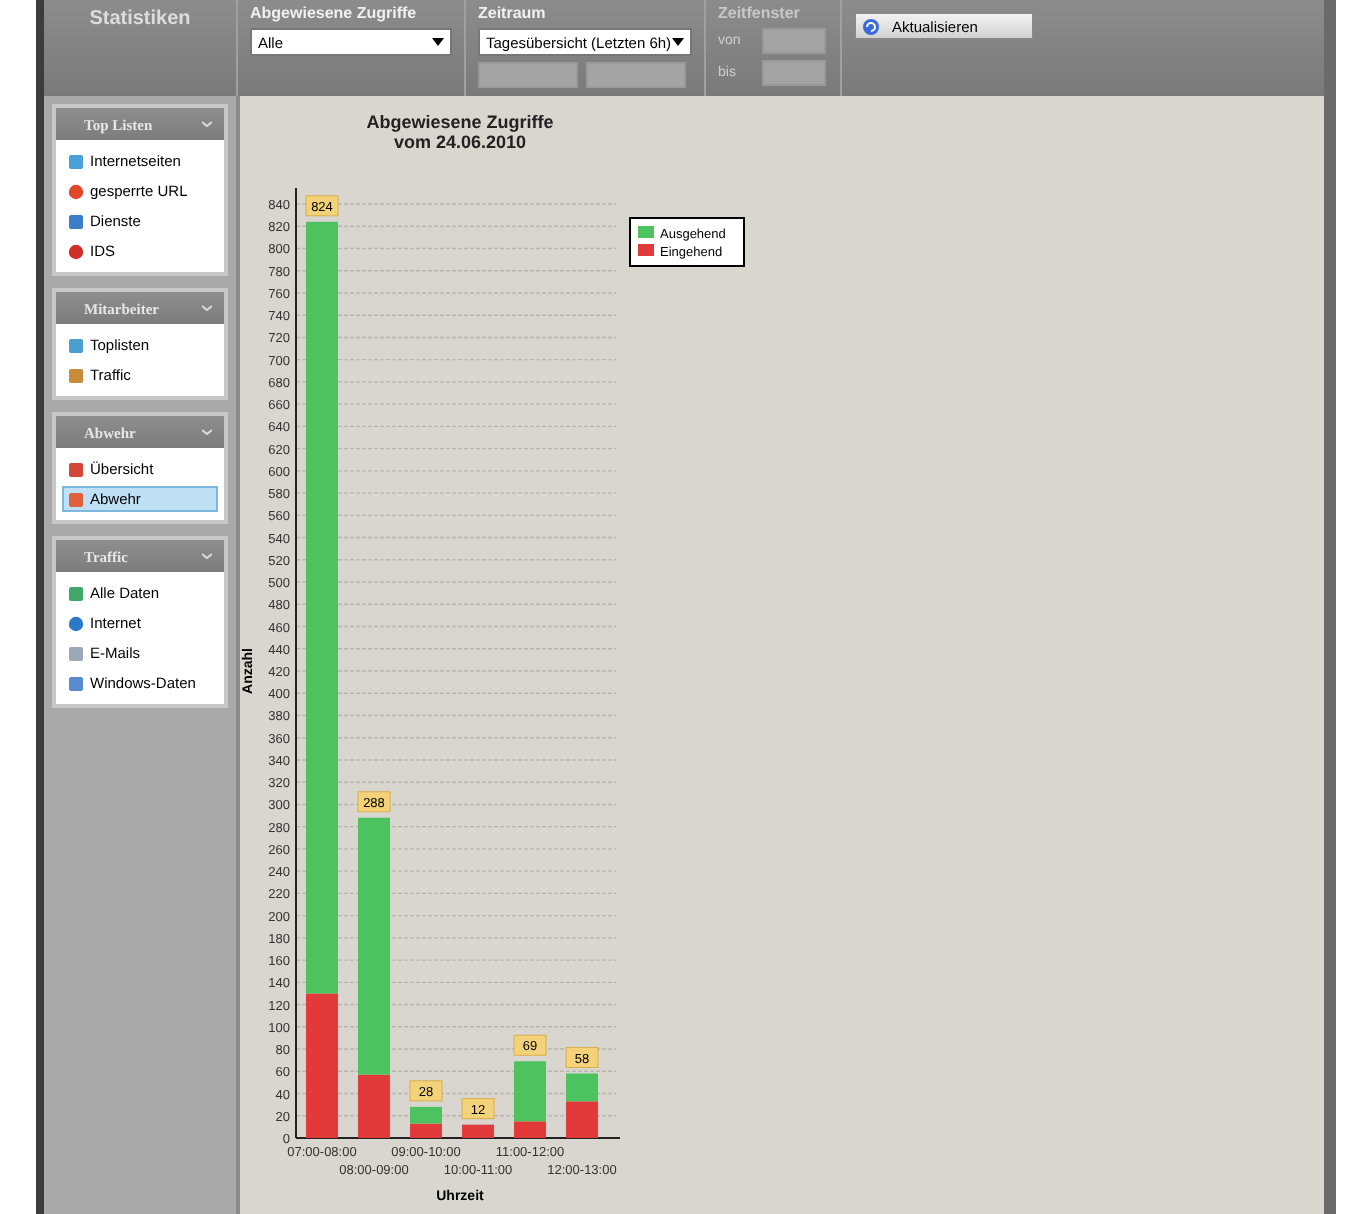  I want to click on end-date-field, so click(636, 75).